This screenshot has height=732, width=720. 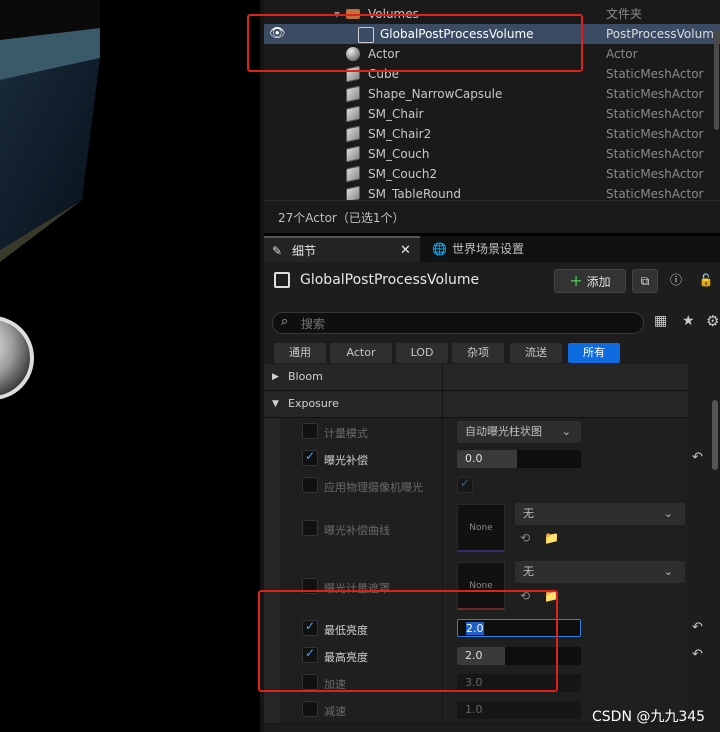 I want to click on expand-arrow-icon: ▶, so click(x=275, y=377).